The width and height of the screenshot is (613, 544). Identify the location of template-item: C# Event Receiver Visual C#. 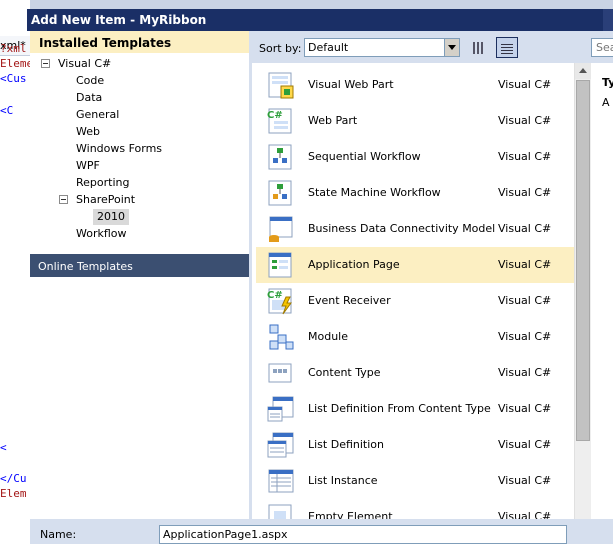
(415, 301).